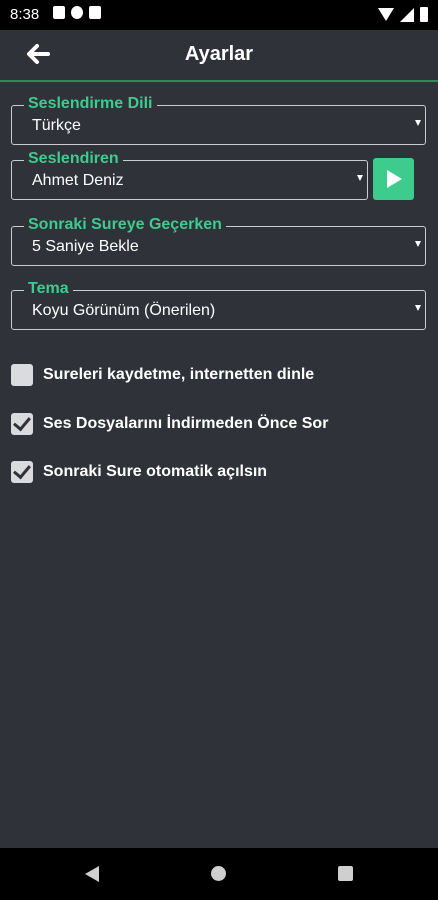 The width and height of the screenshot is (438, 900). What do you see at coordinates (219, 15) in the screenshot?
I see `status-bar: 8:38` at bounding box center [219, 15].